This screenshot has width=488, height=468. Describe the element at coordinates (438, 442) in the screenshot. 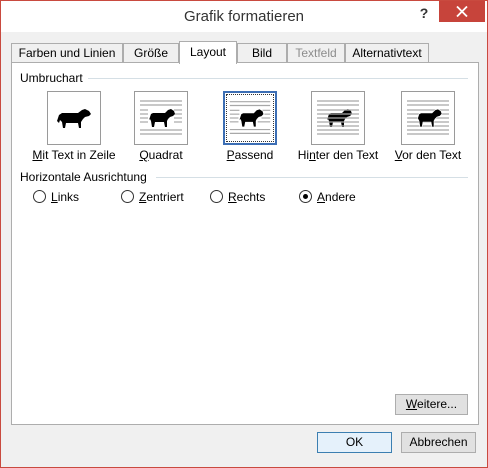

I see `cancel-button: Abbrechen` at that location.